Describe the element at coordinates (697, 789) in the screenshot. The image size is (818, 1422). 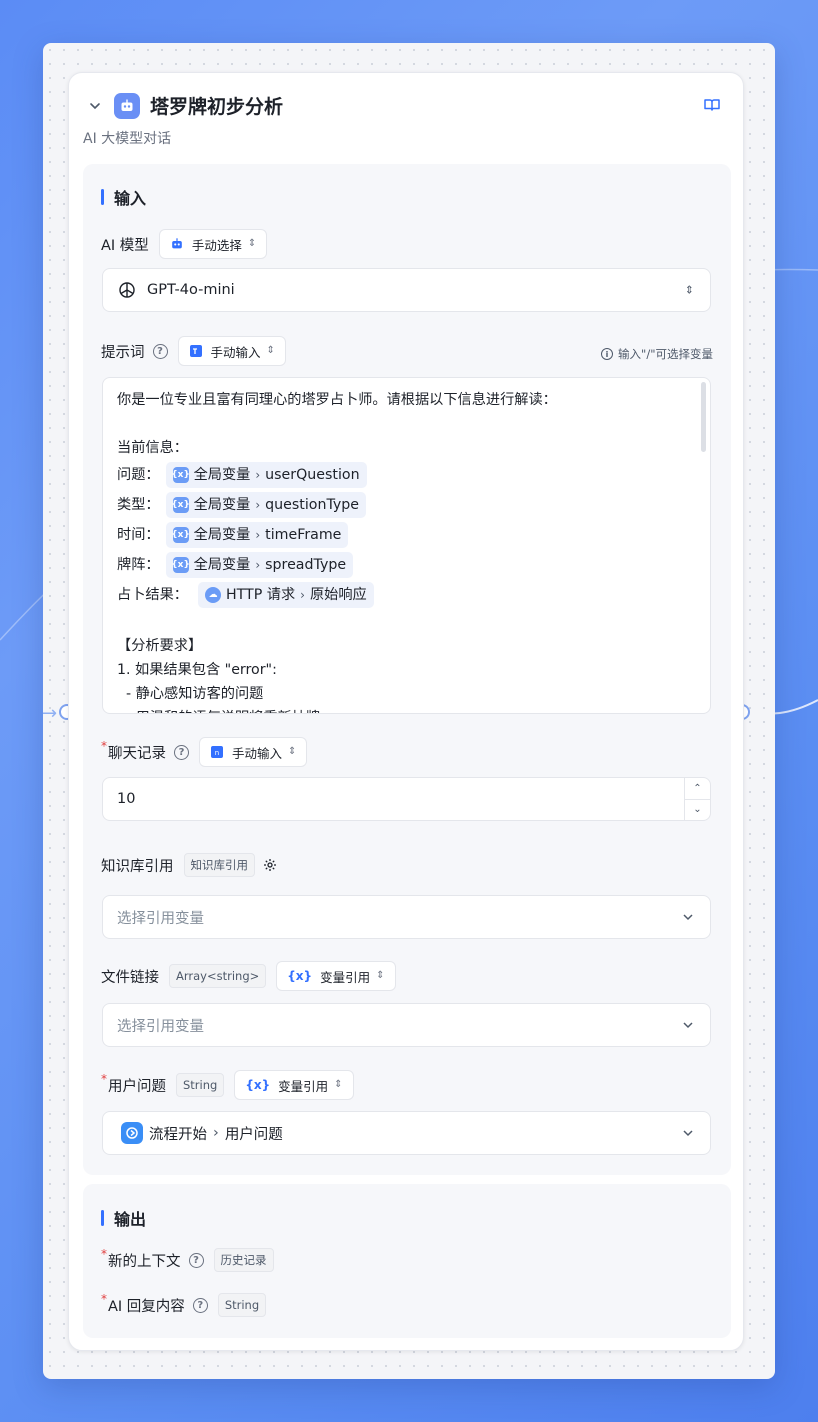
I see `increment-icon: ⌃` at that location.